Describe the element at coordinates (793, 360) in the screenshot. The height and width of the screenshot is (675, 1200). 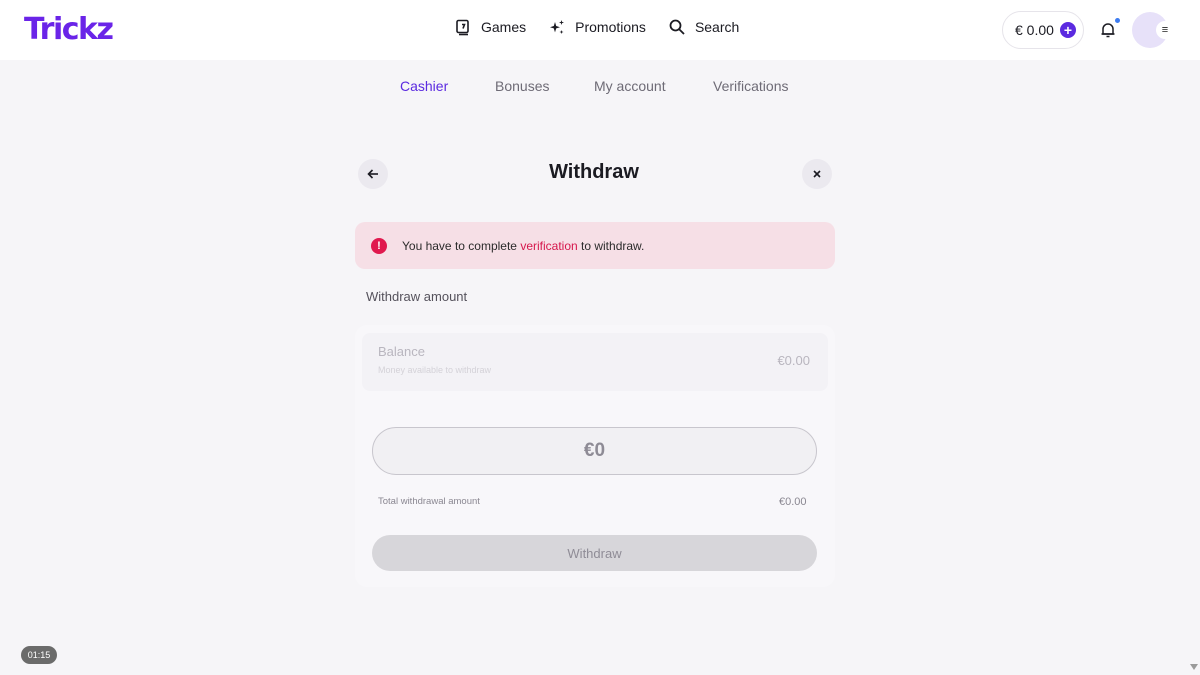
I see `balance-value: €0.00` at that location.